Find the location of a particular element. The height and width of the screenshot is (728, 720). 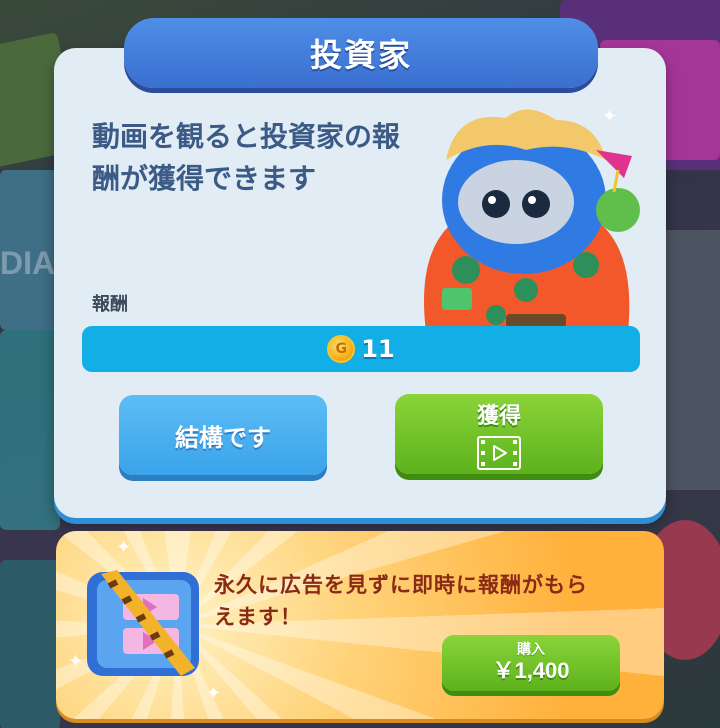

reward-amount: 11 is located at coordinates (378, 349).